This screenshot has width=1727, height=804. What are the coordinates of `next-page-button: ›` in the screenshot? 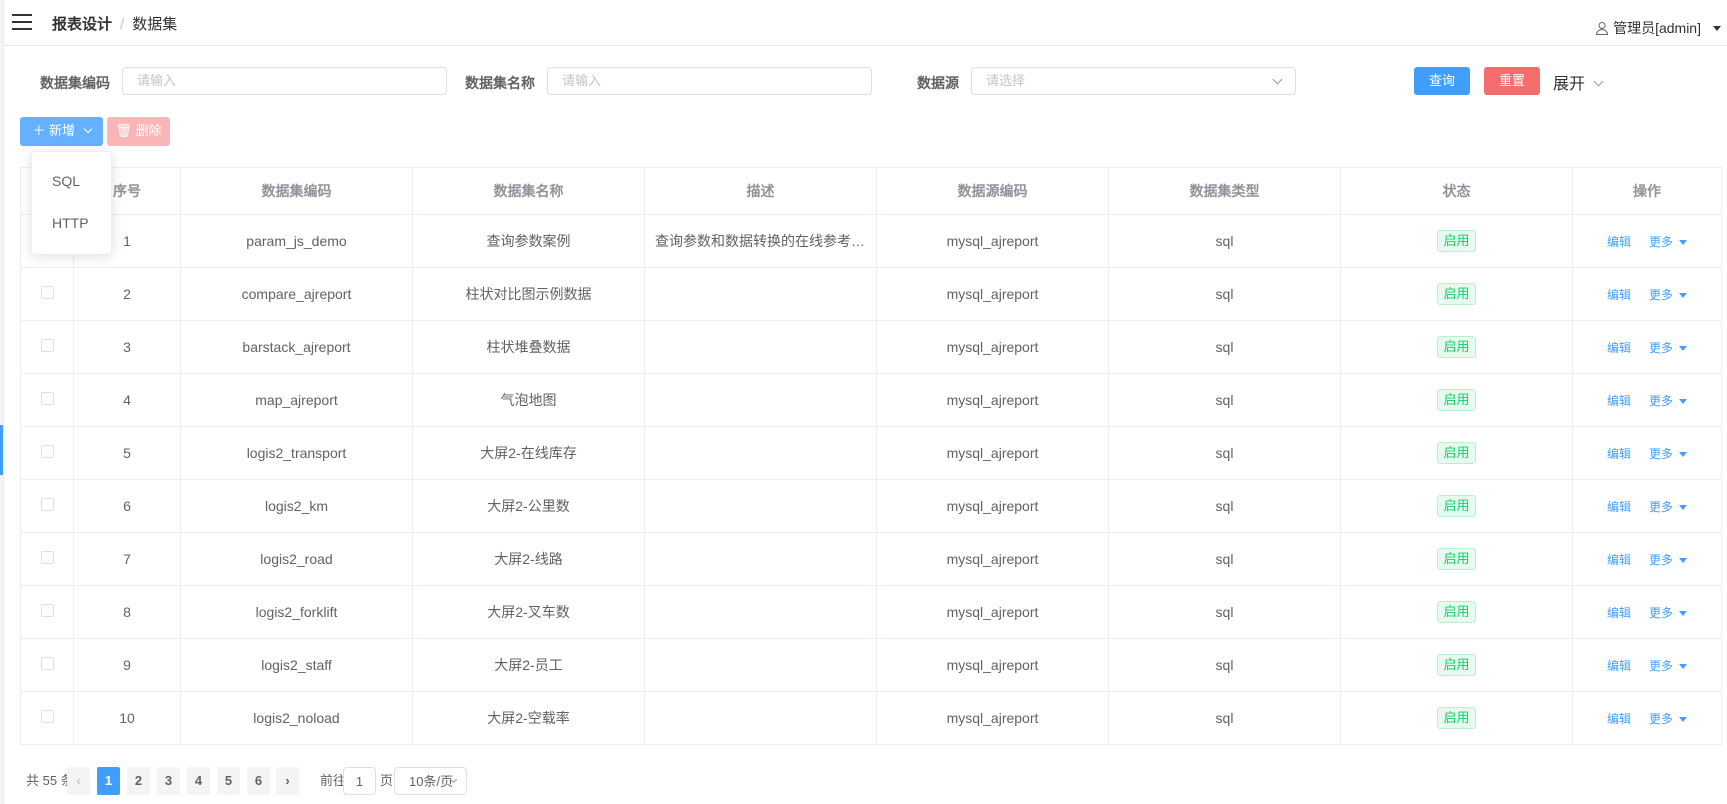 It's located at (287, 781).